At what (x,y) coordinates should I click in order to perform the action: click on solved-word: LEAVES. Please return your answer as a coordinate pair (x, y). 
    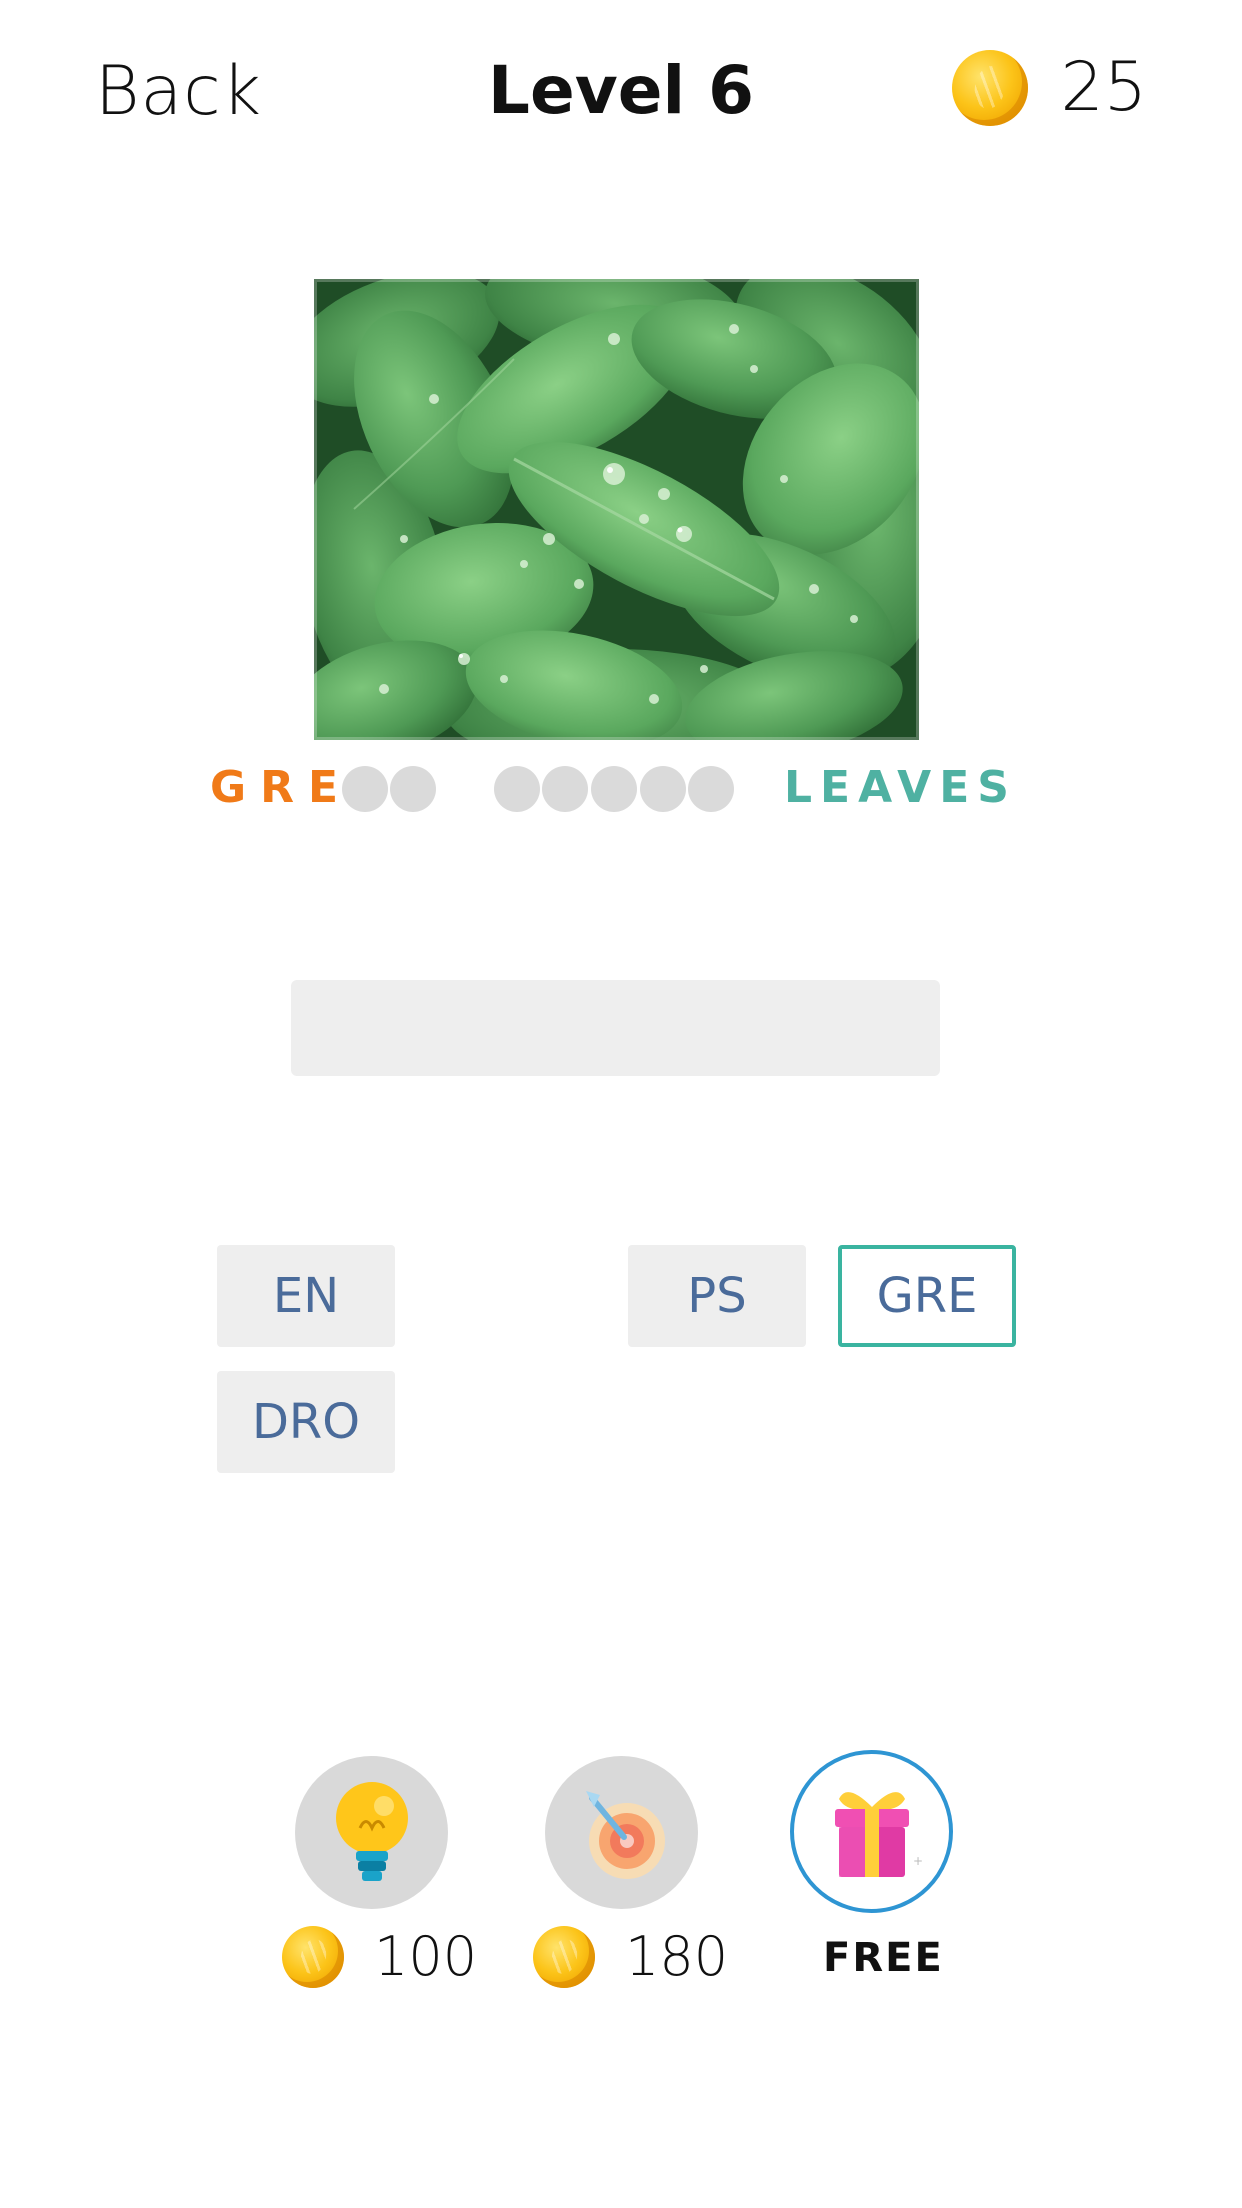
    Looking at the image, I should click on (900, 787).